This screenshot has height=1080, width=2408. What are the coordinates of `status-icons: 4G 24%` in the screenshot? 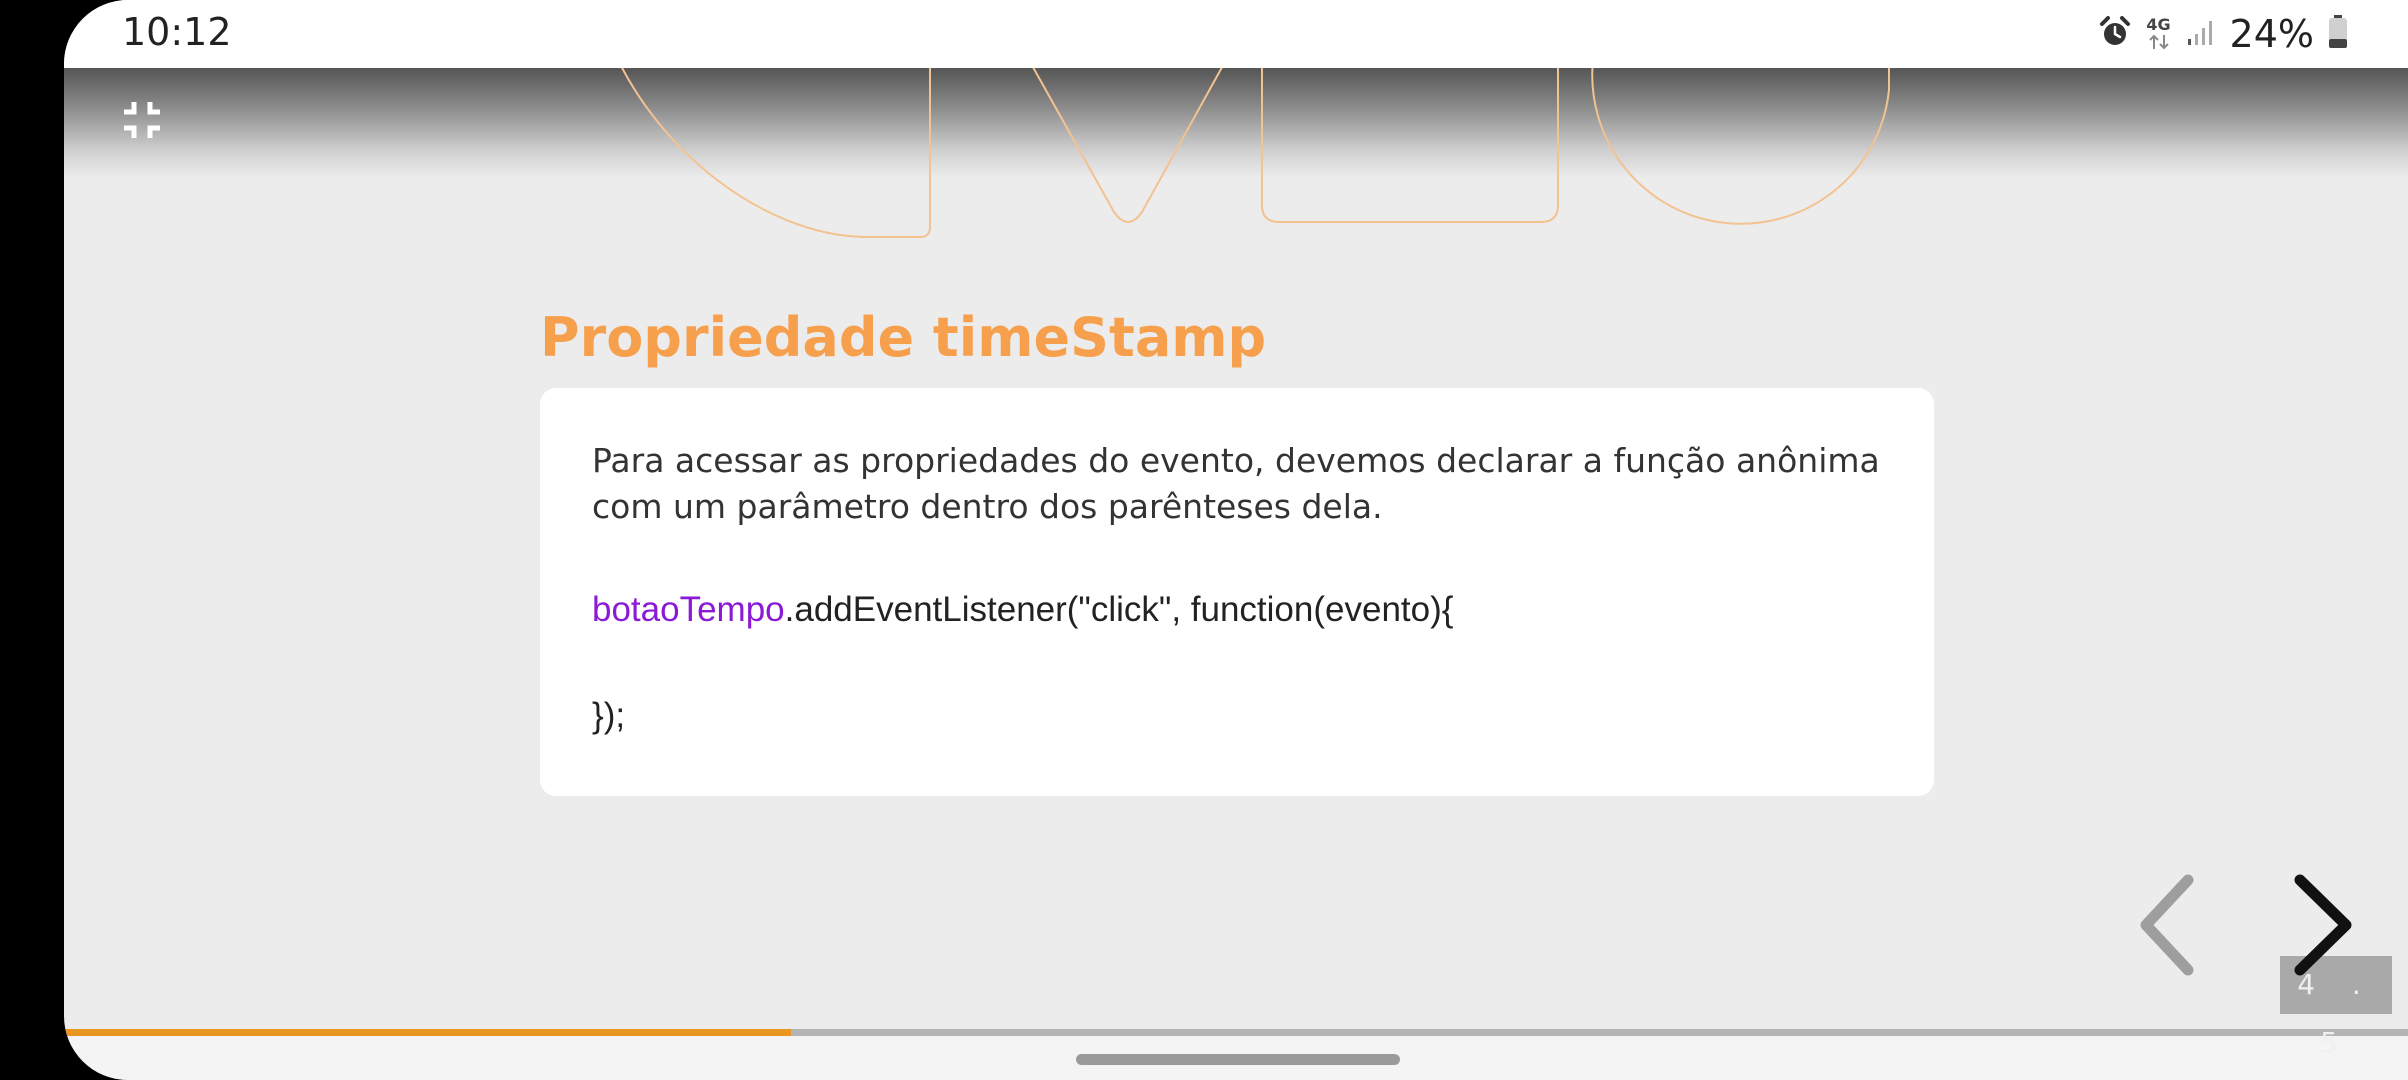 It's located at (2223, 34).